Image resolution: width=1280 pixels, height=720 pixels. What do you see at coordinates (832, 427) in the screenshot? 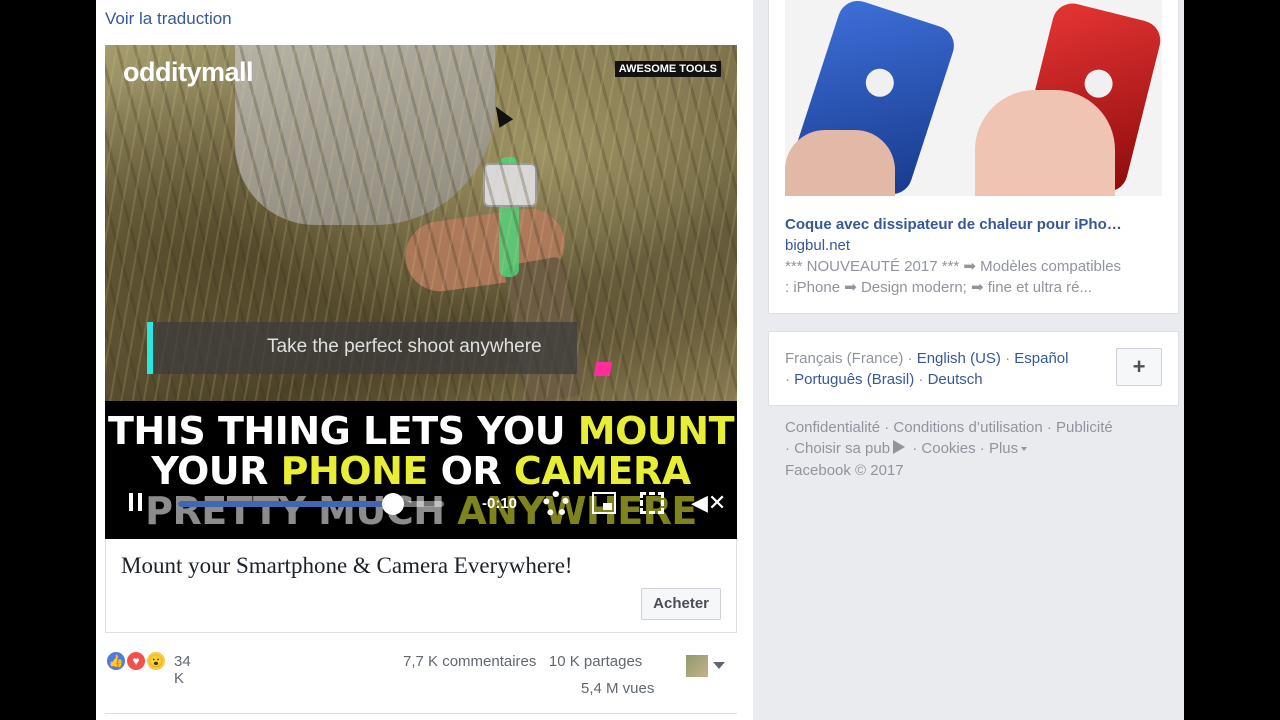
I see `privacy-link: Confidentialité` at bounding box center [832, 427].